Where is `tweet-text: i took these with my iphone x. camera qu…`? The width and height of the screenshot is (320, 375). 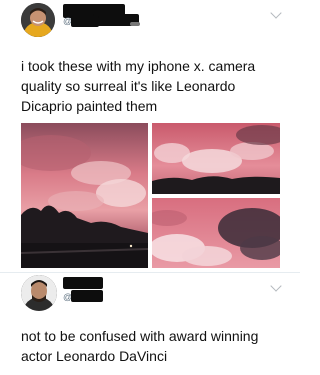
tweet-text: i took these with my iphone x. camera qu… is located at coordinates (140, 86).